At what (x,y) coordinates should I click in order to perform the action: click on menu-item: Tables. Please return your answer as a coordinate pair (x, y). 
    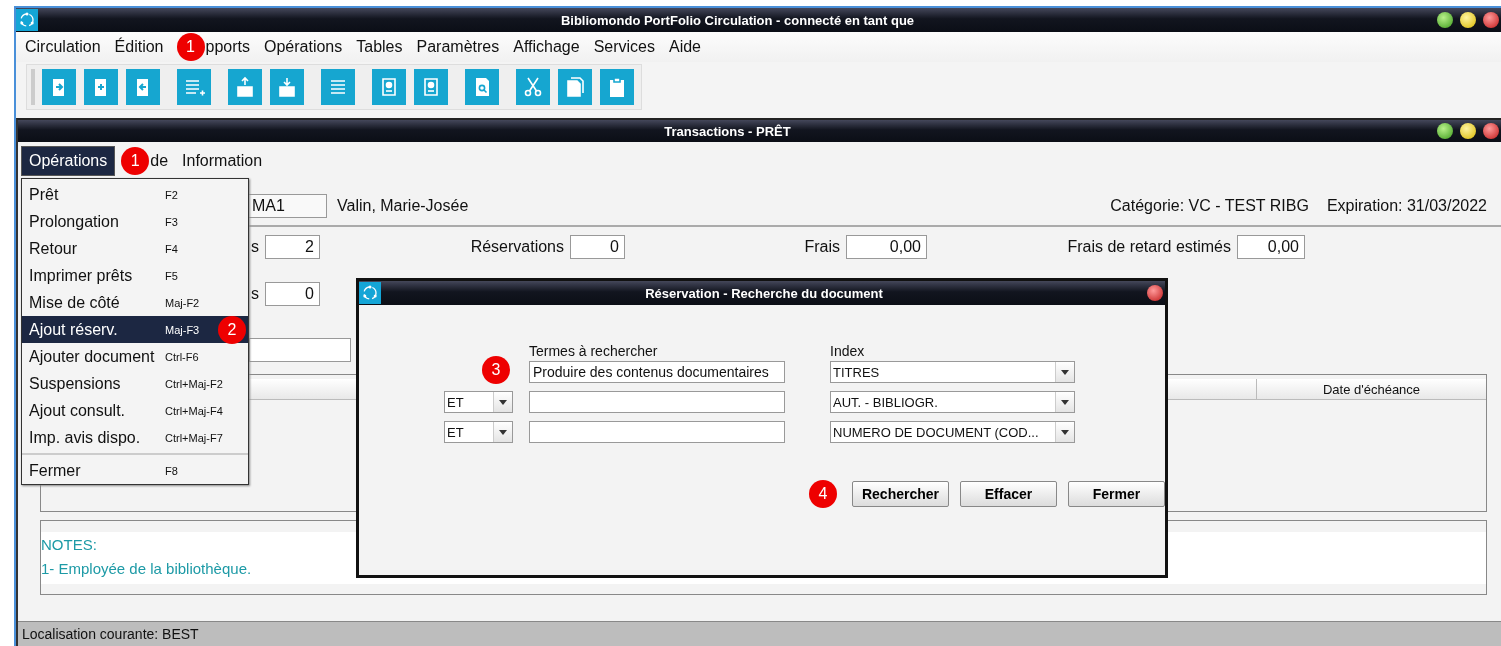
    Looking at the image, I should click on (379, 47).